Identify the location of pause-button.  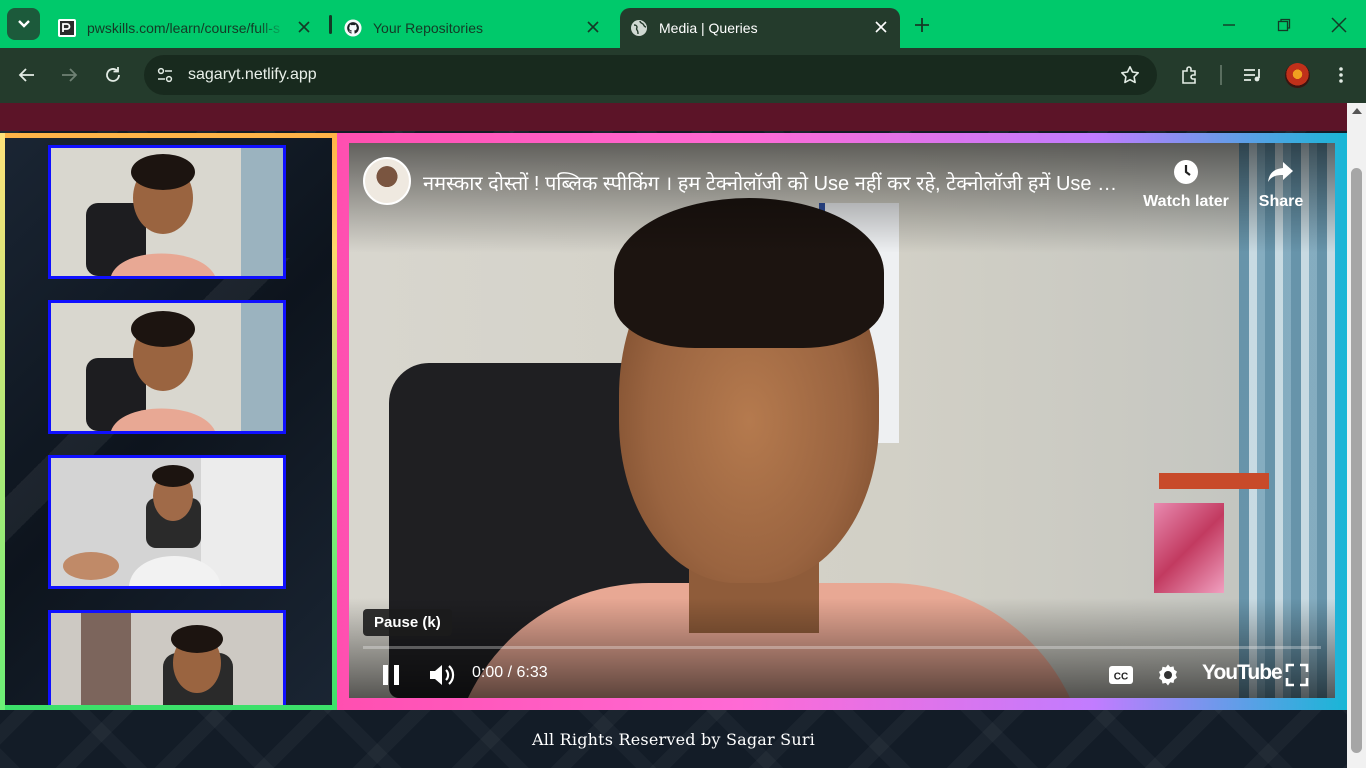
(391, 675).